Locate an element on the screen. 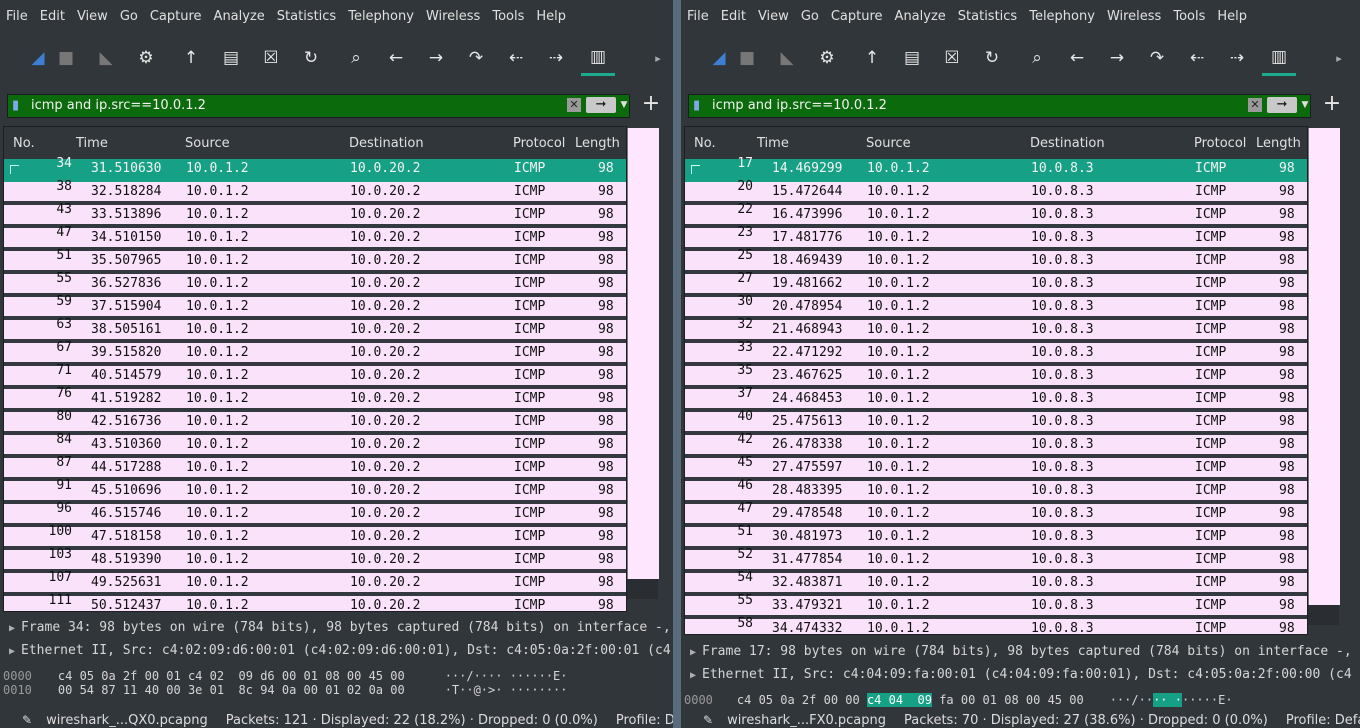 The height and width of the screenshot is (728, 1360). add-filter-button: + is located at coordinates (1332, 104).